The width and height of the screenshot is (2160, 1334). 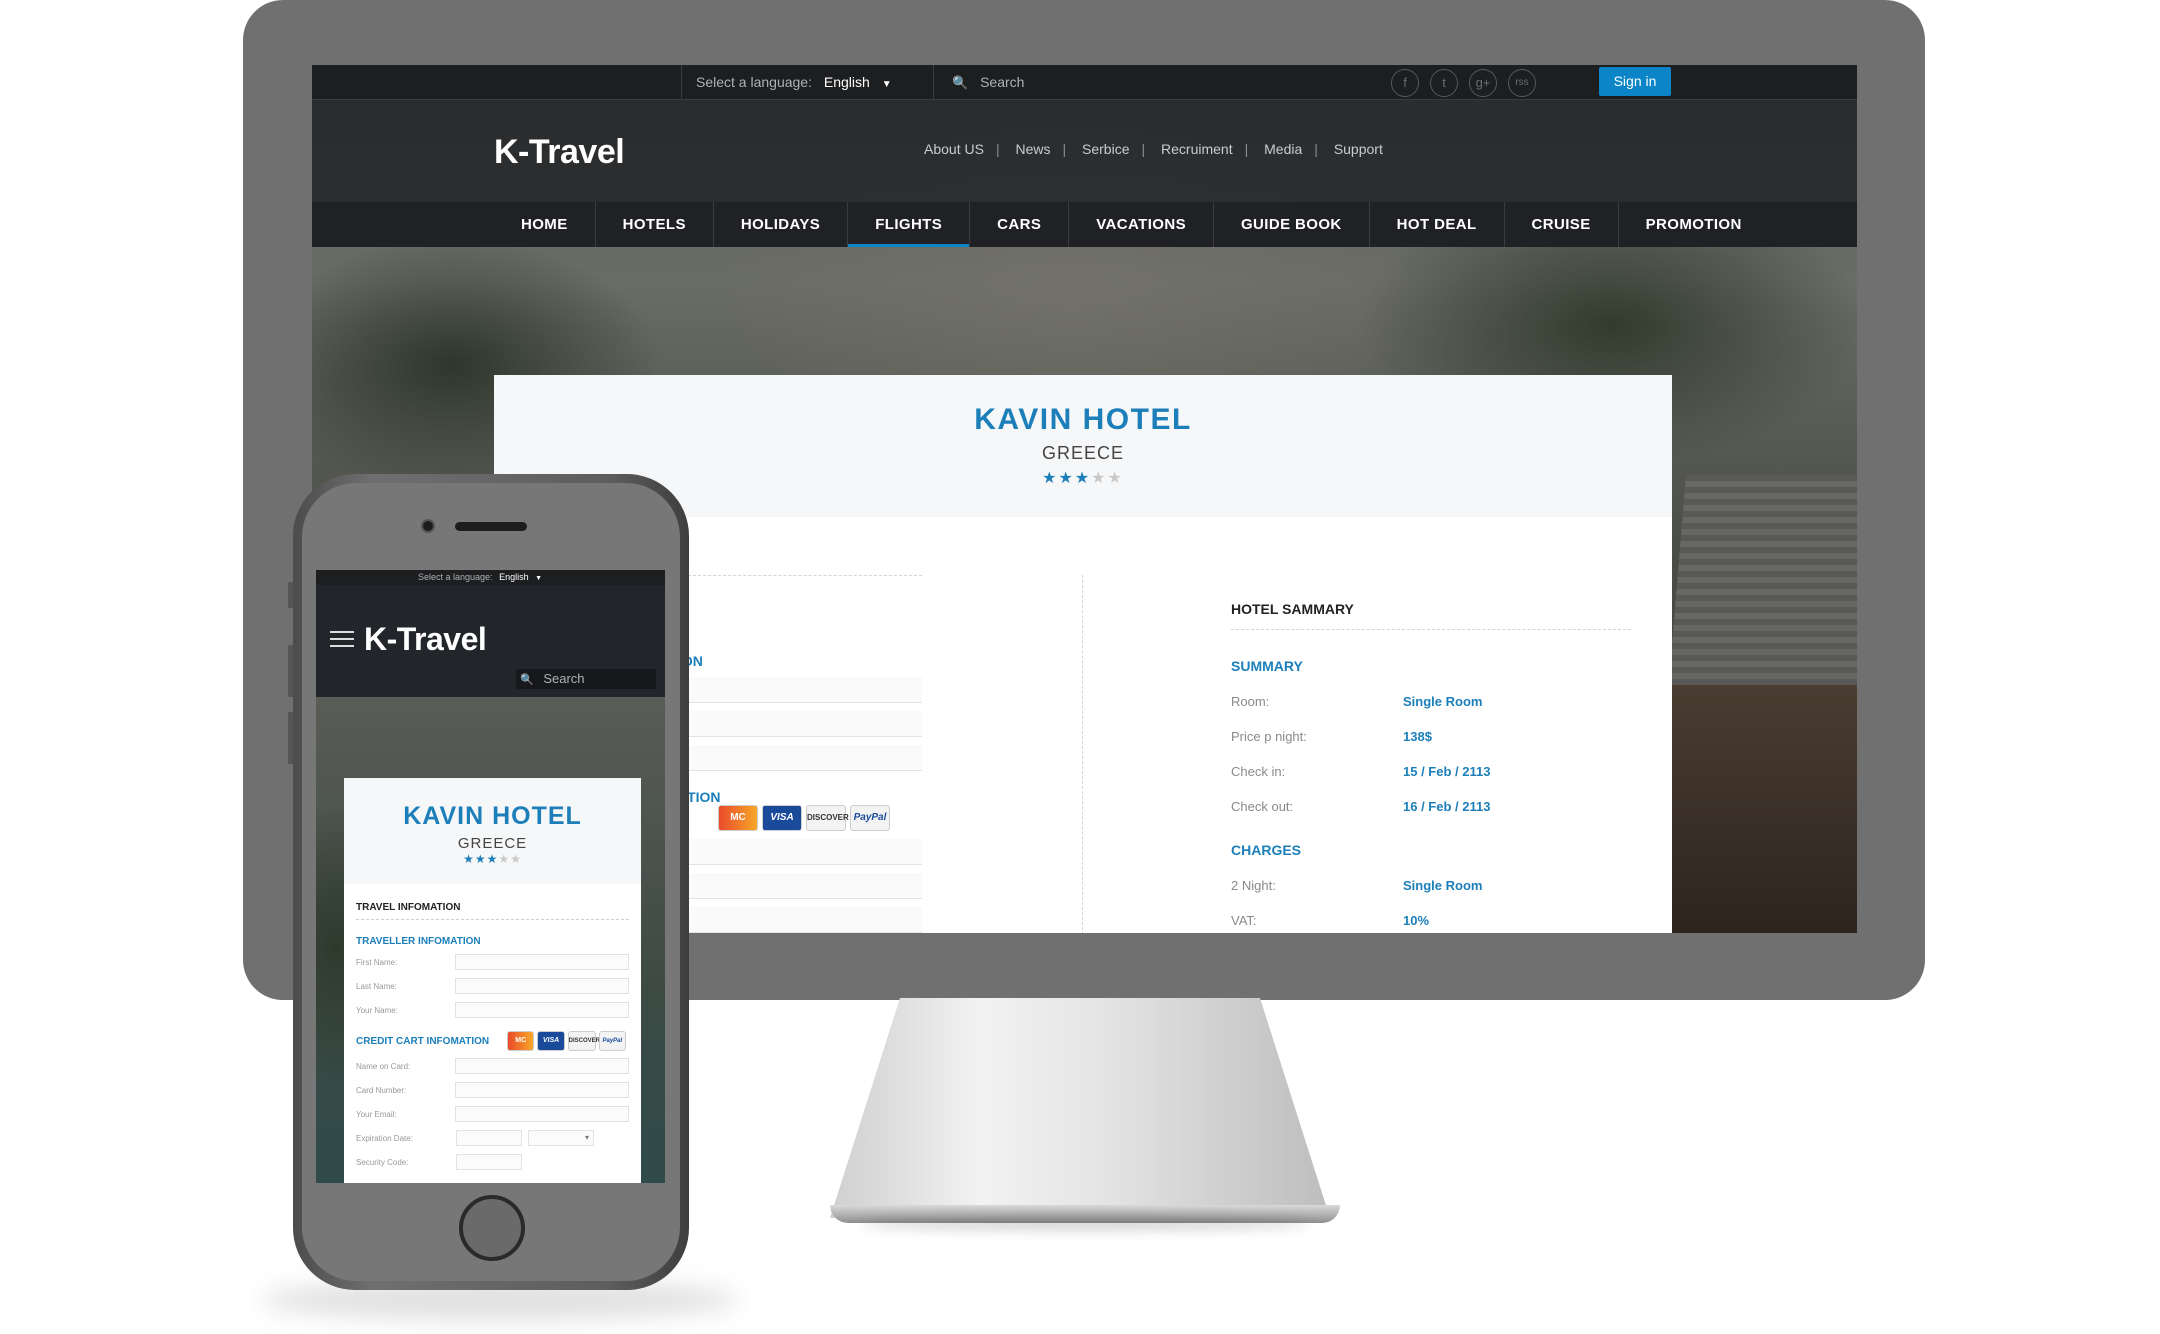 What do you see at coordinates (1431, 885) in the screenshot?
I see `charges-row-nights: 2 Night: Single Room` at bounding box center [1431, 885].